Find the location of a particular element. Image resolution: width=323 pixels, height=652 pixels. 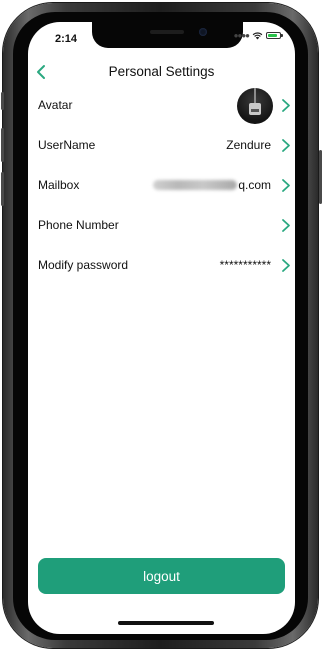

camera-icon is located at coordinates (203, 32).